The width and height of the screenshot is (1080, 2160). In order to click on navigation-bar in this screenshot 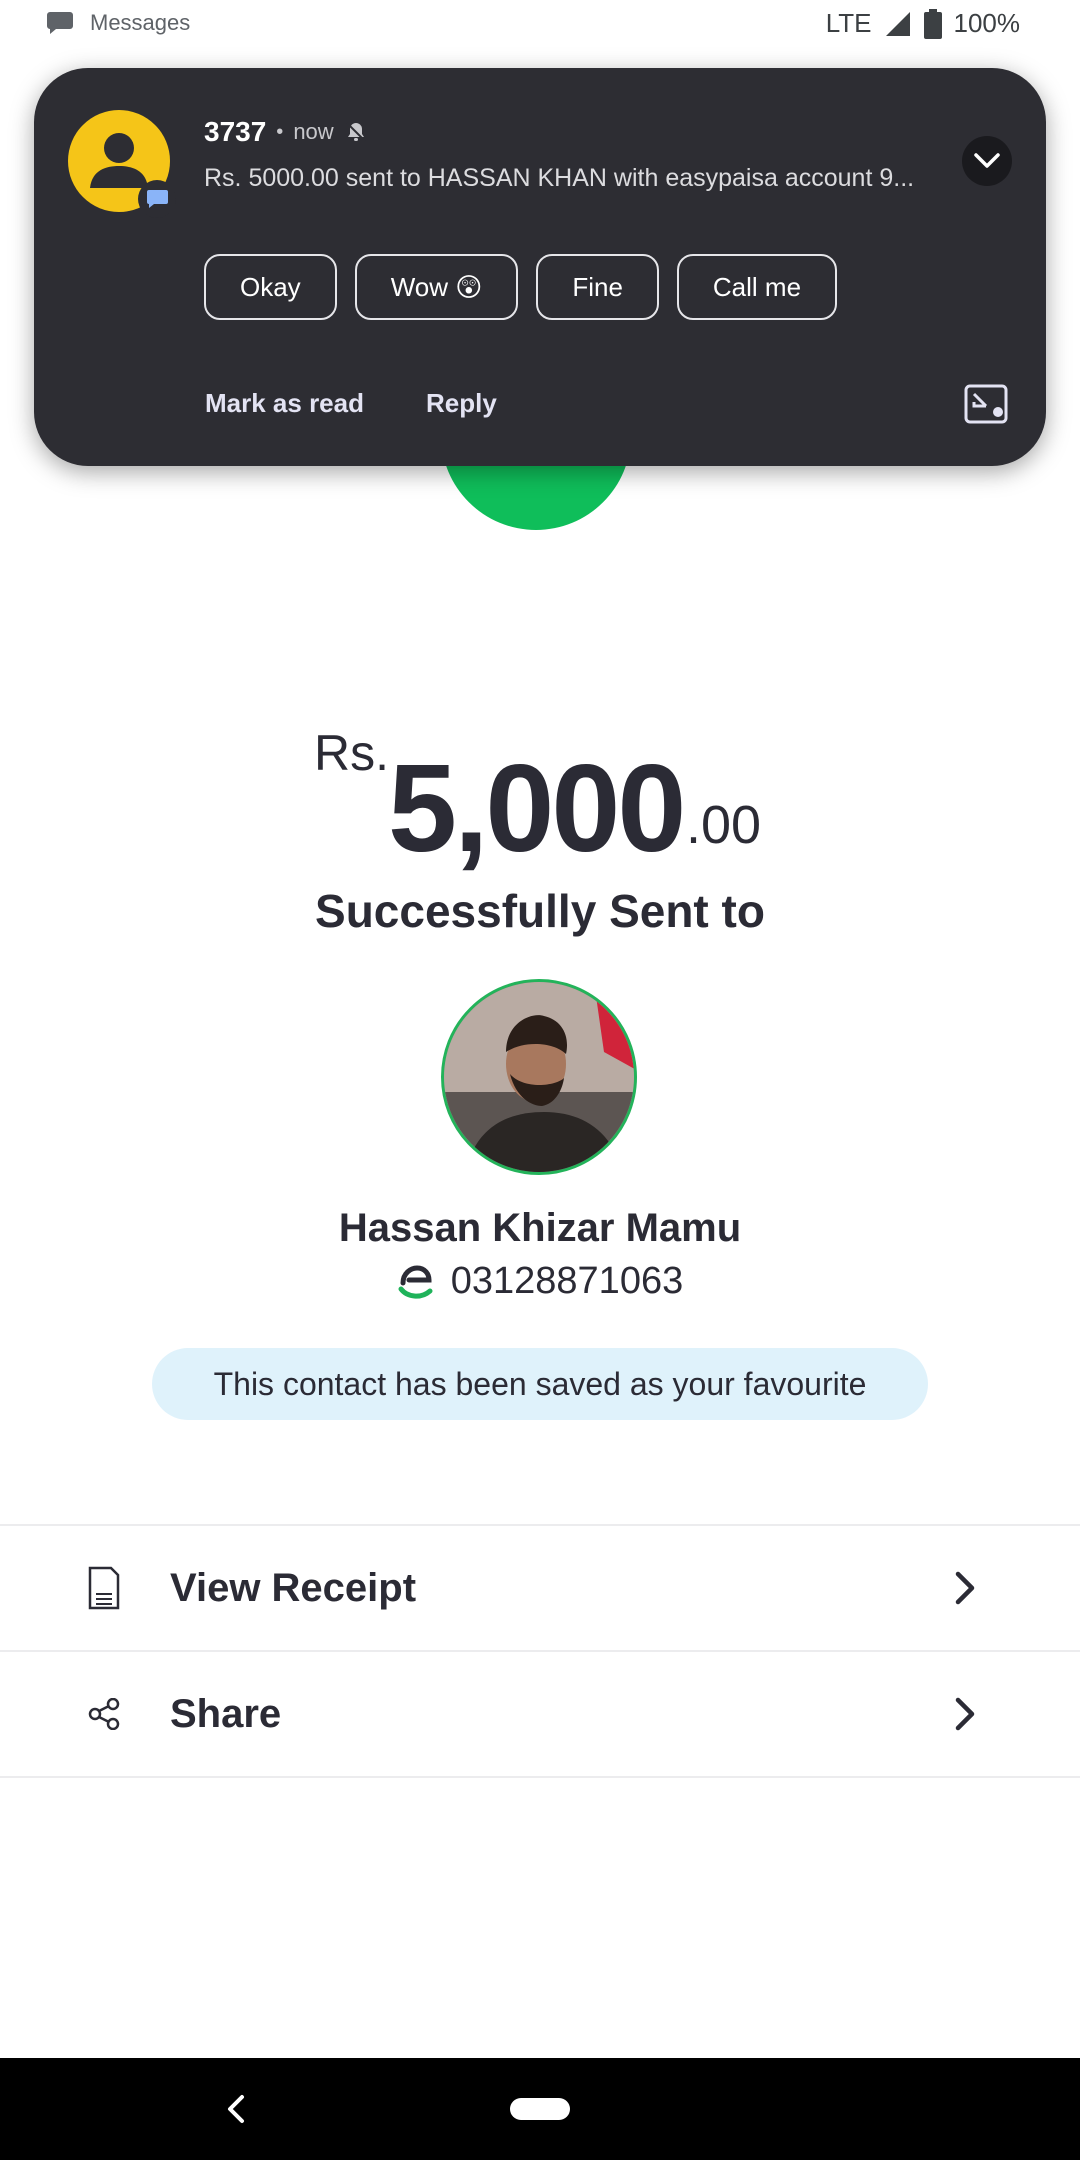, I will do `click(540, 2109)`.